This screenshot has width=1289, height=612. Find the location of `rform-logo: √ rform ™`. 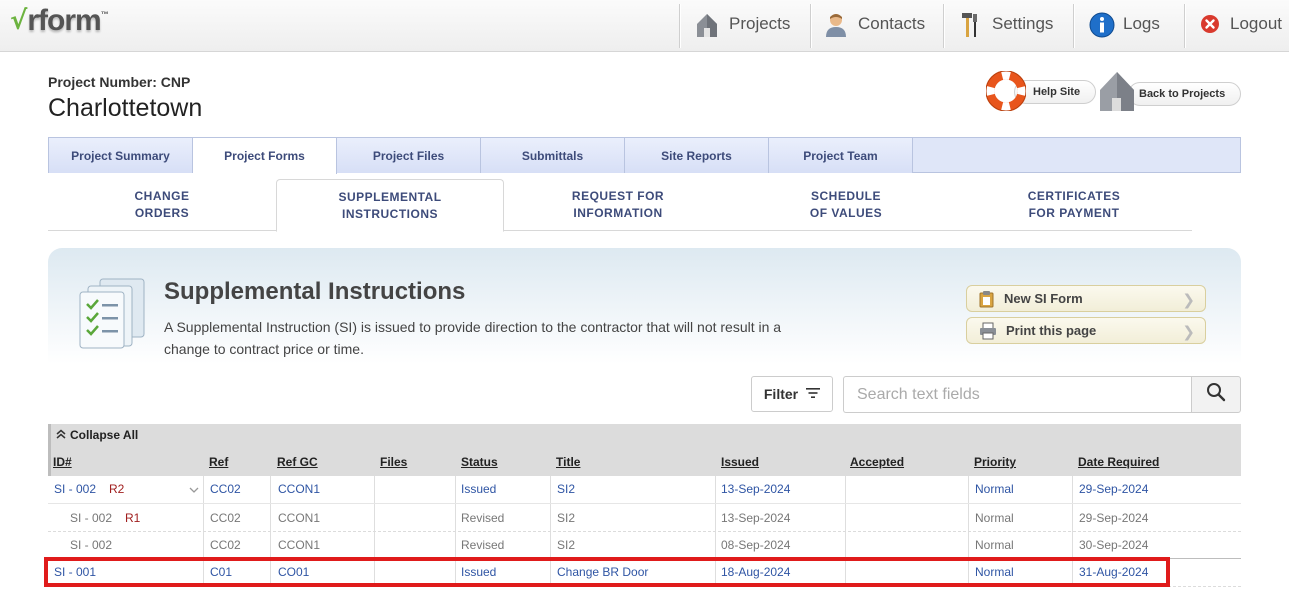

rform-logo: √ rform ™ is located at coordinates (59, 24).